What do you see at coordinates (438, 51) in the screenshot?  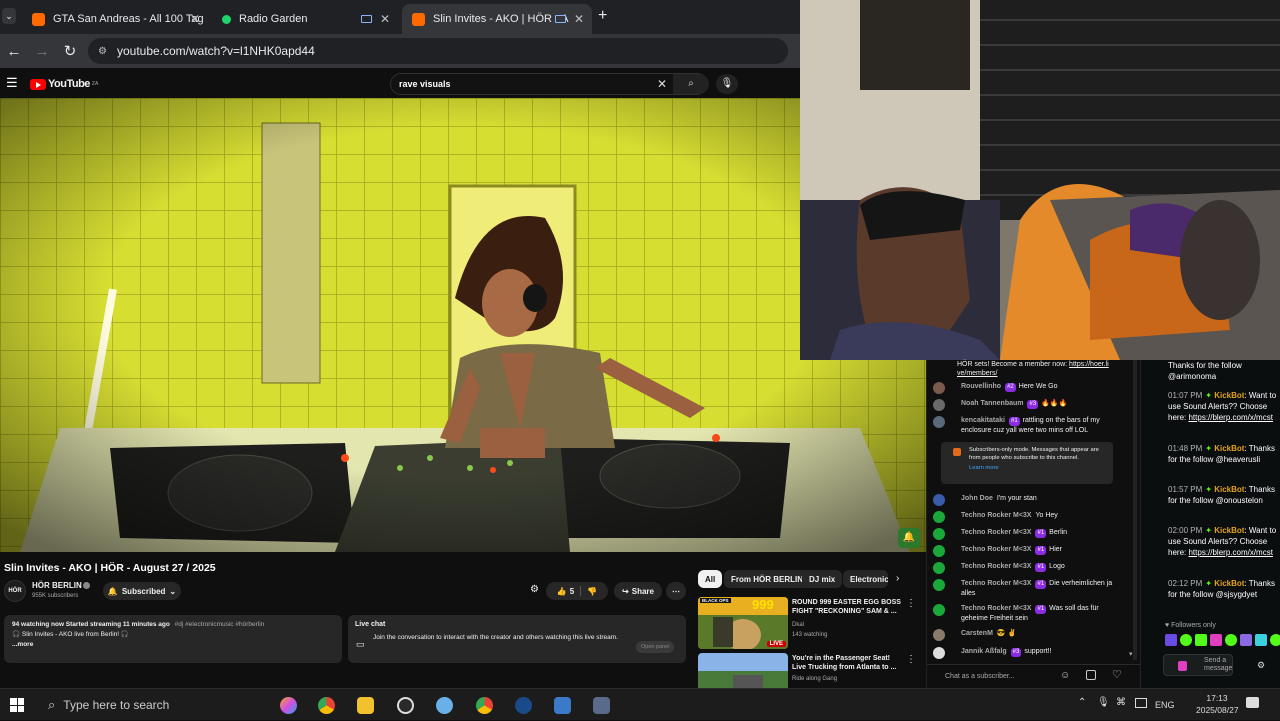 I see `address-bar: ⚙ youtube.com/watch?v=l1NHK0apd44` at bounding box center [438, 51].